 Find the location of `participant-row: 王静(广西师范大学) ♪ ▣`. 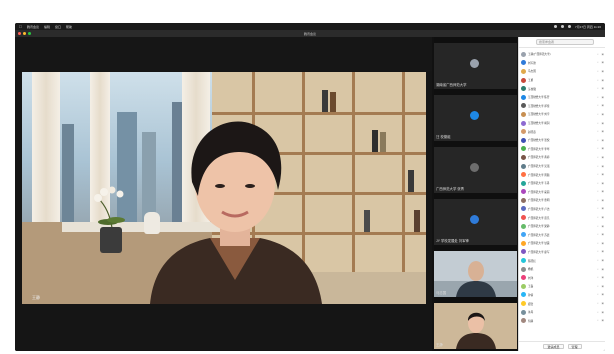

participant-row: 王静(广西师范大学) ♪ ▣ is located at coordinates (562, 54).